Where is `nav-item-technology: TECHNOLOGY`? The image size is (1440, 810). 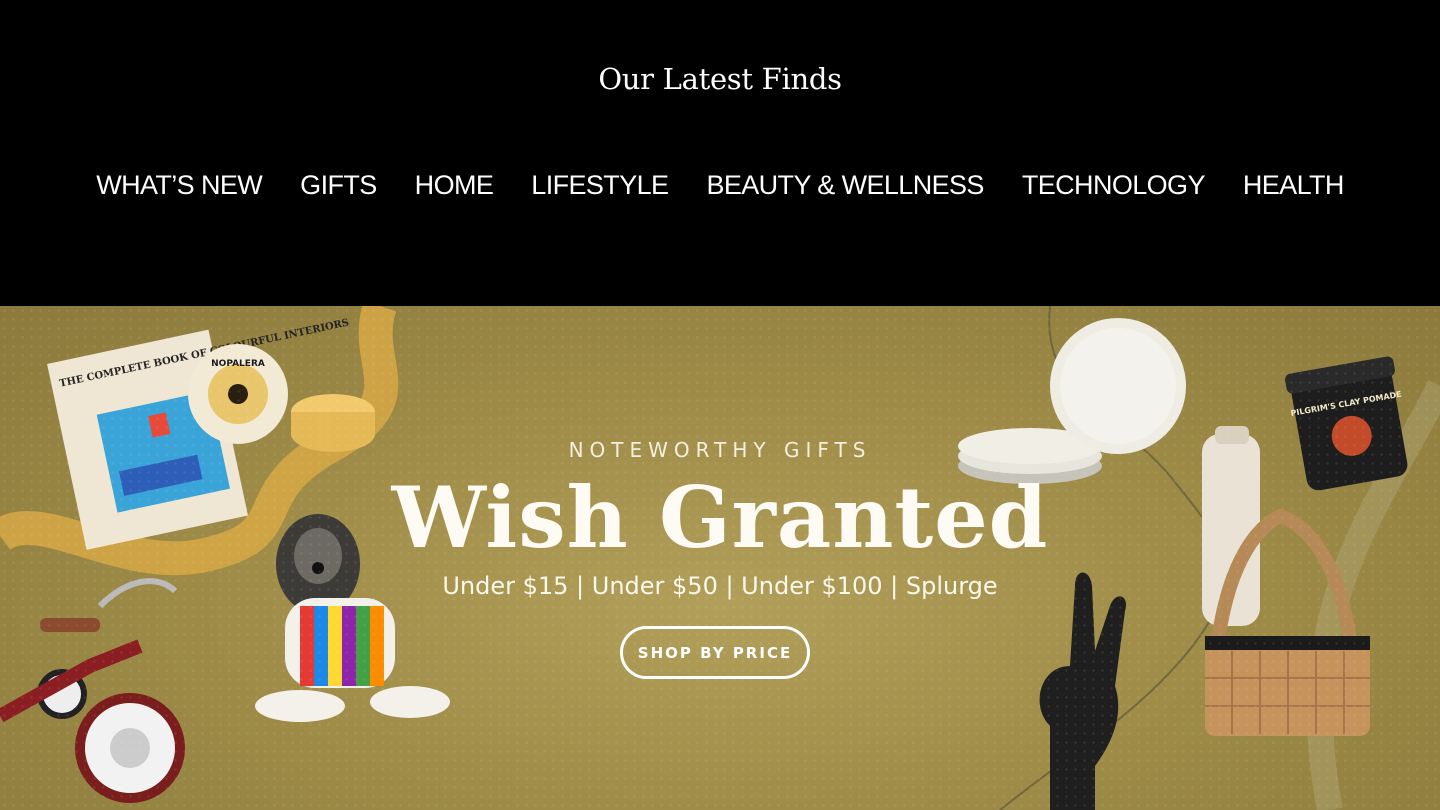 nav-item-technology: TECHNOLOGY is located at coordinates (1114, 185).